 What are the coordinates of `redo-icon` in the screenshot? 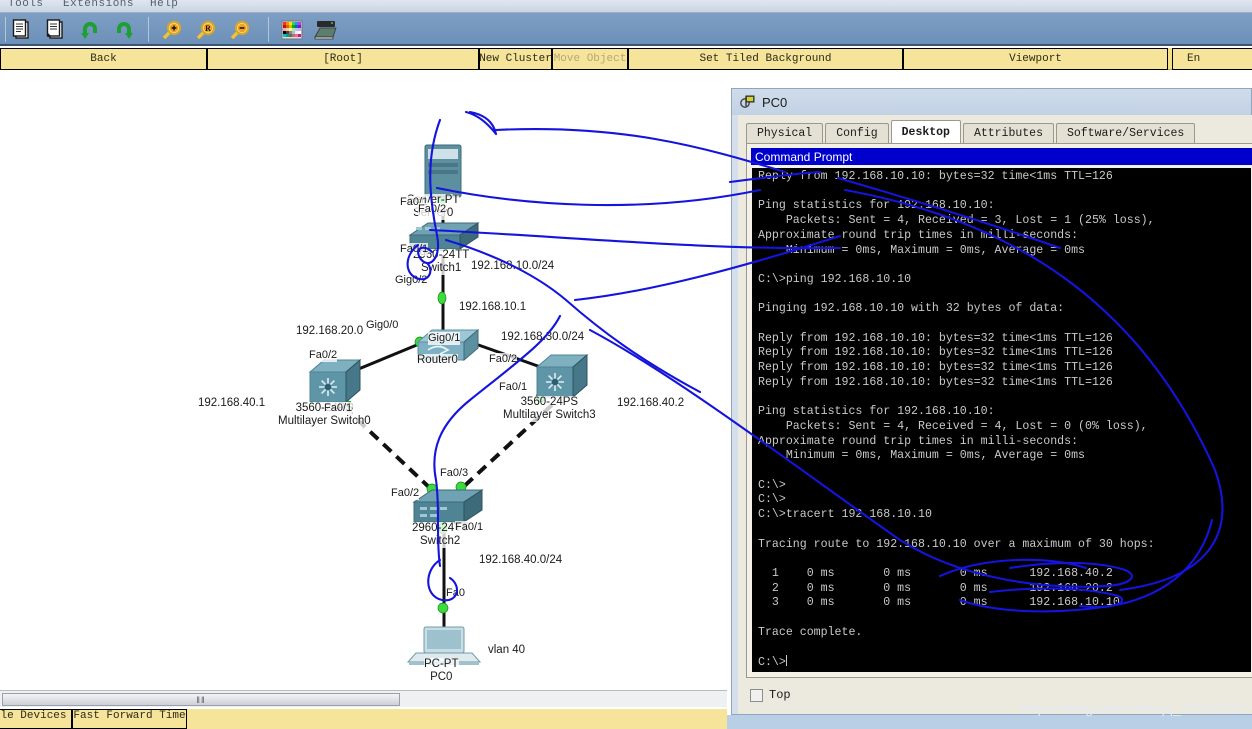 It's located at (124, 29).